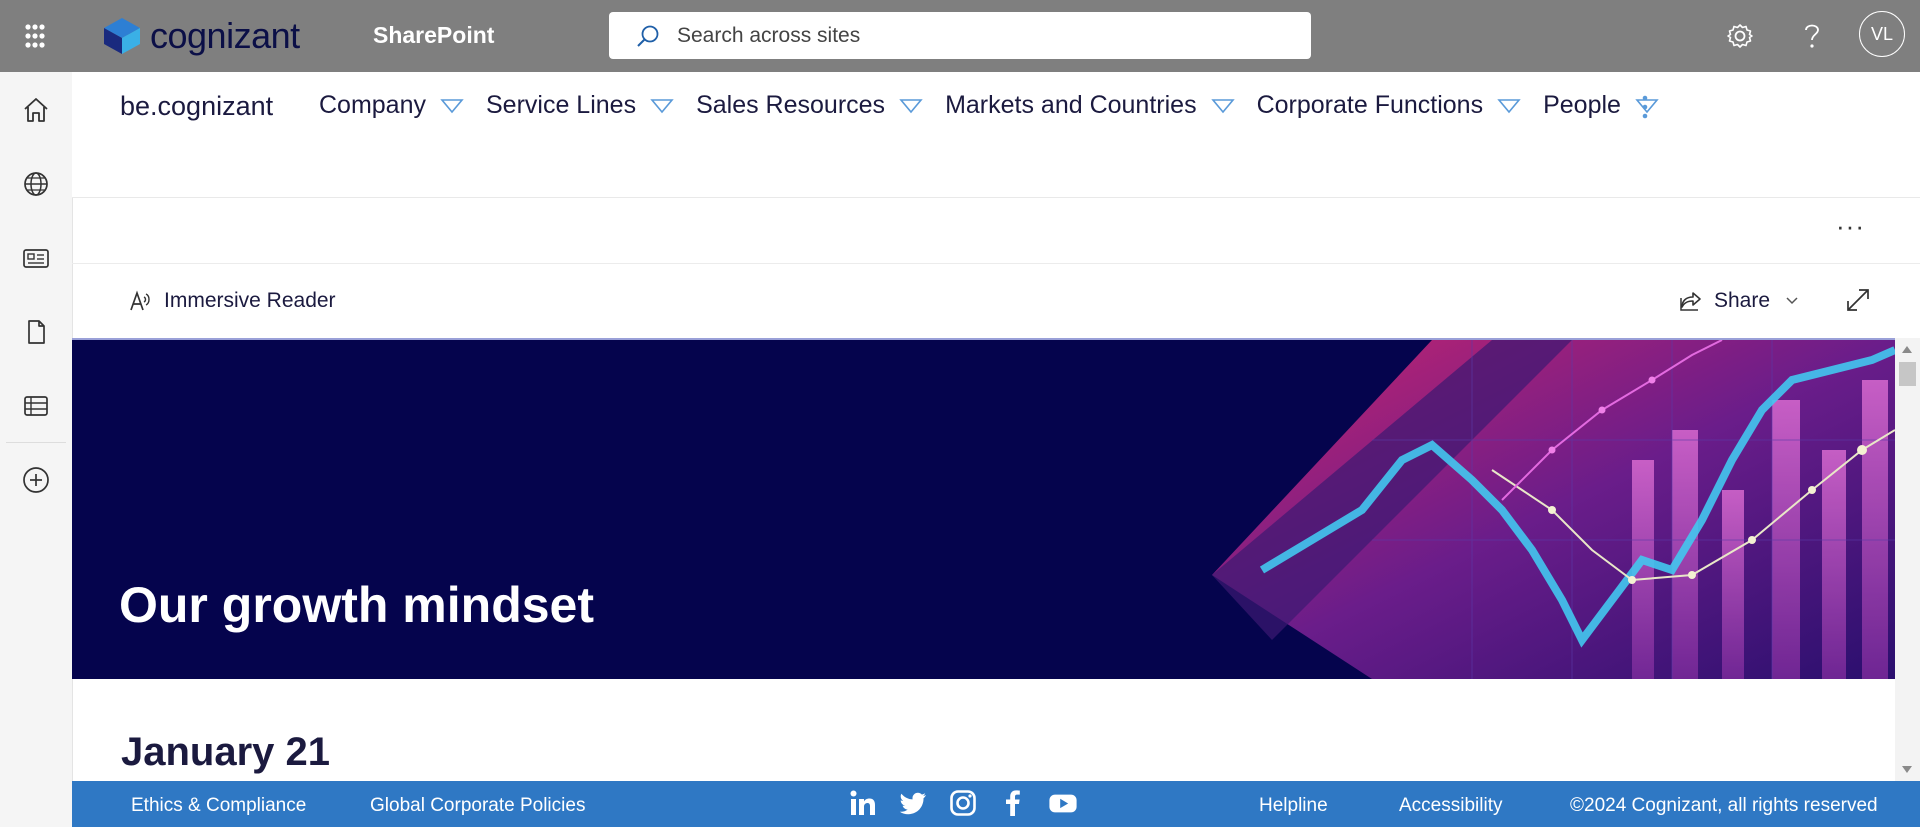  I want to click on immersive-reader-label: Immersive Reader, so click(250, 300).